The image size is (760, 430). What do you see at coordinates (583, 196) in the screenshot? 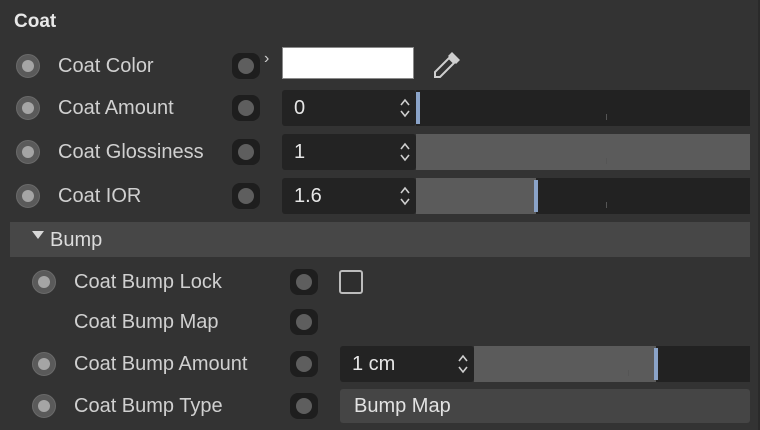
I see `coat-ior-slider` at bounding box center [583, 196].